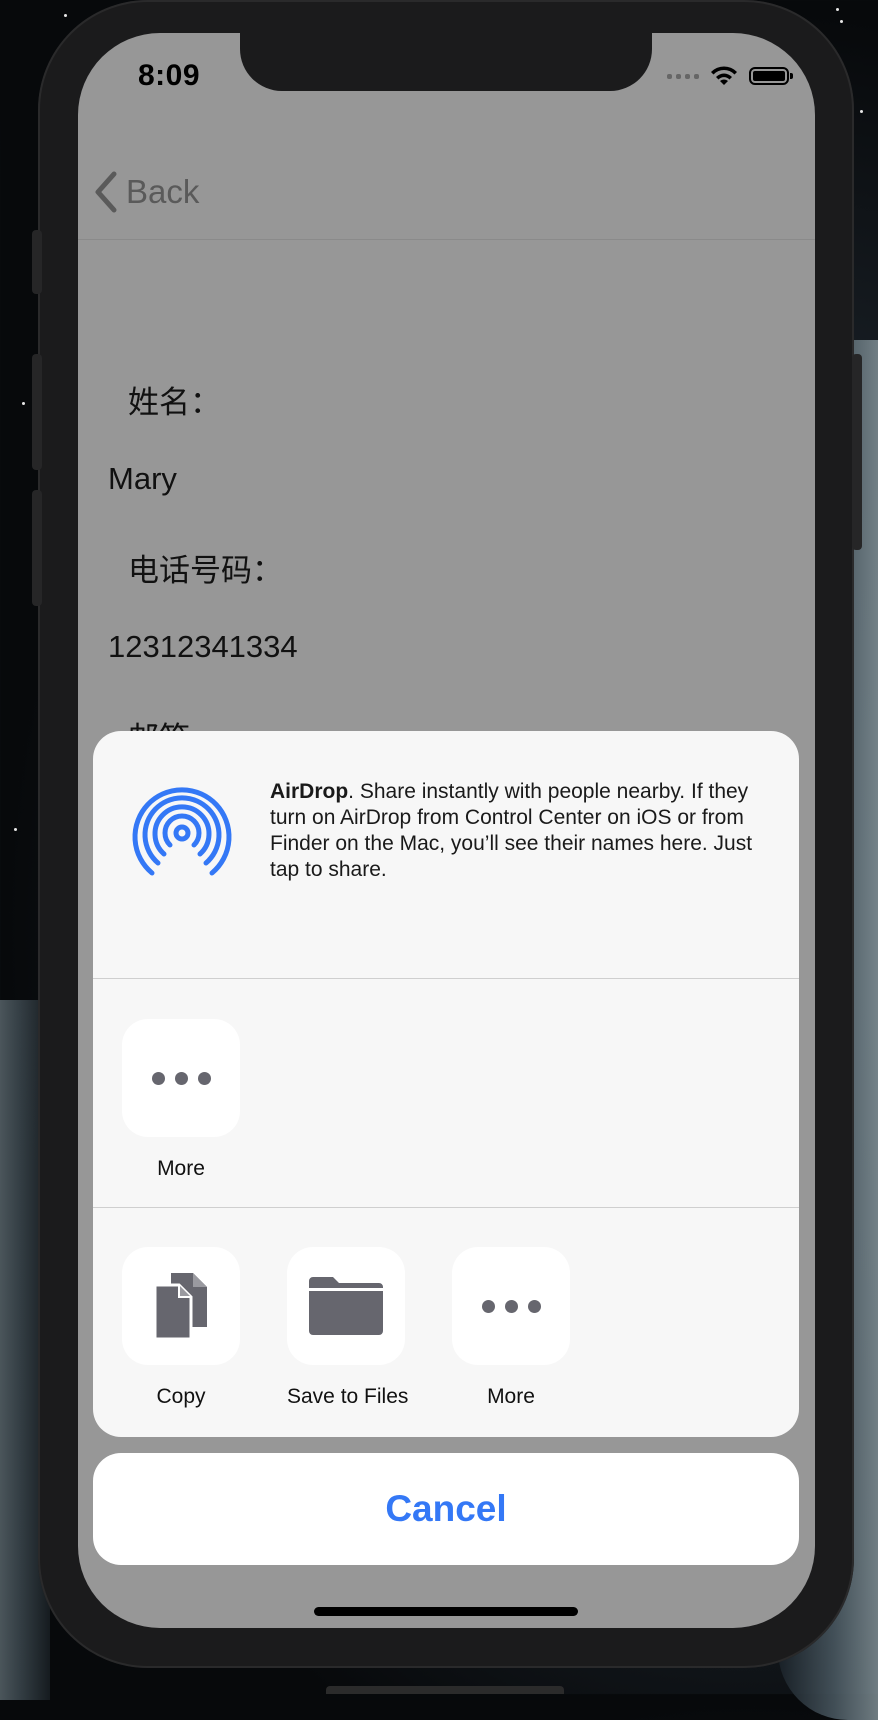 This screenshot has height=1720, width=878. I want to click on actions-more-label: More, so click(511, 1396).